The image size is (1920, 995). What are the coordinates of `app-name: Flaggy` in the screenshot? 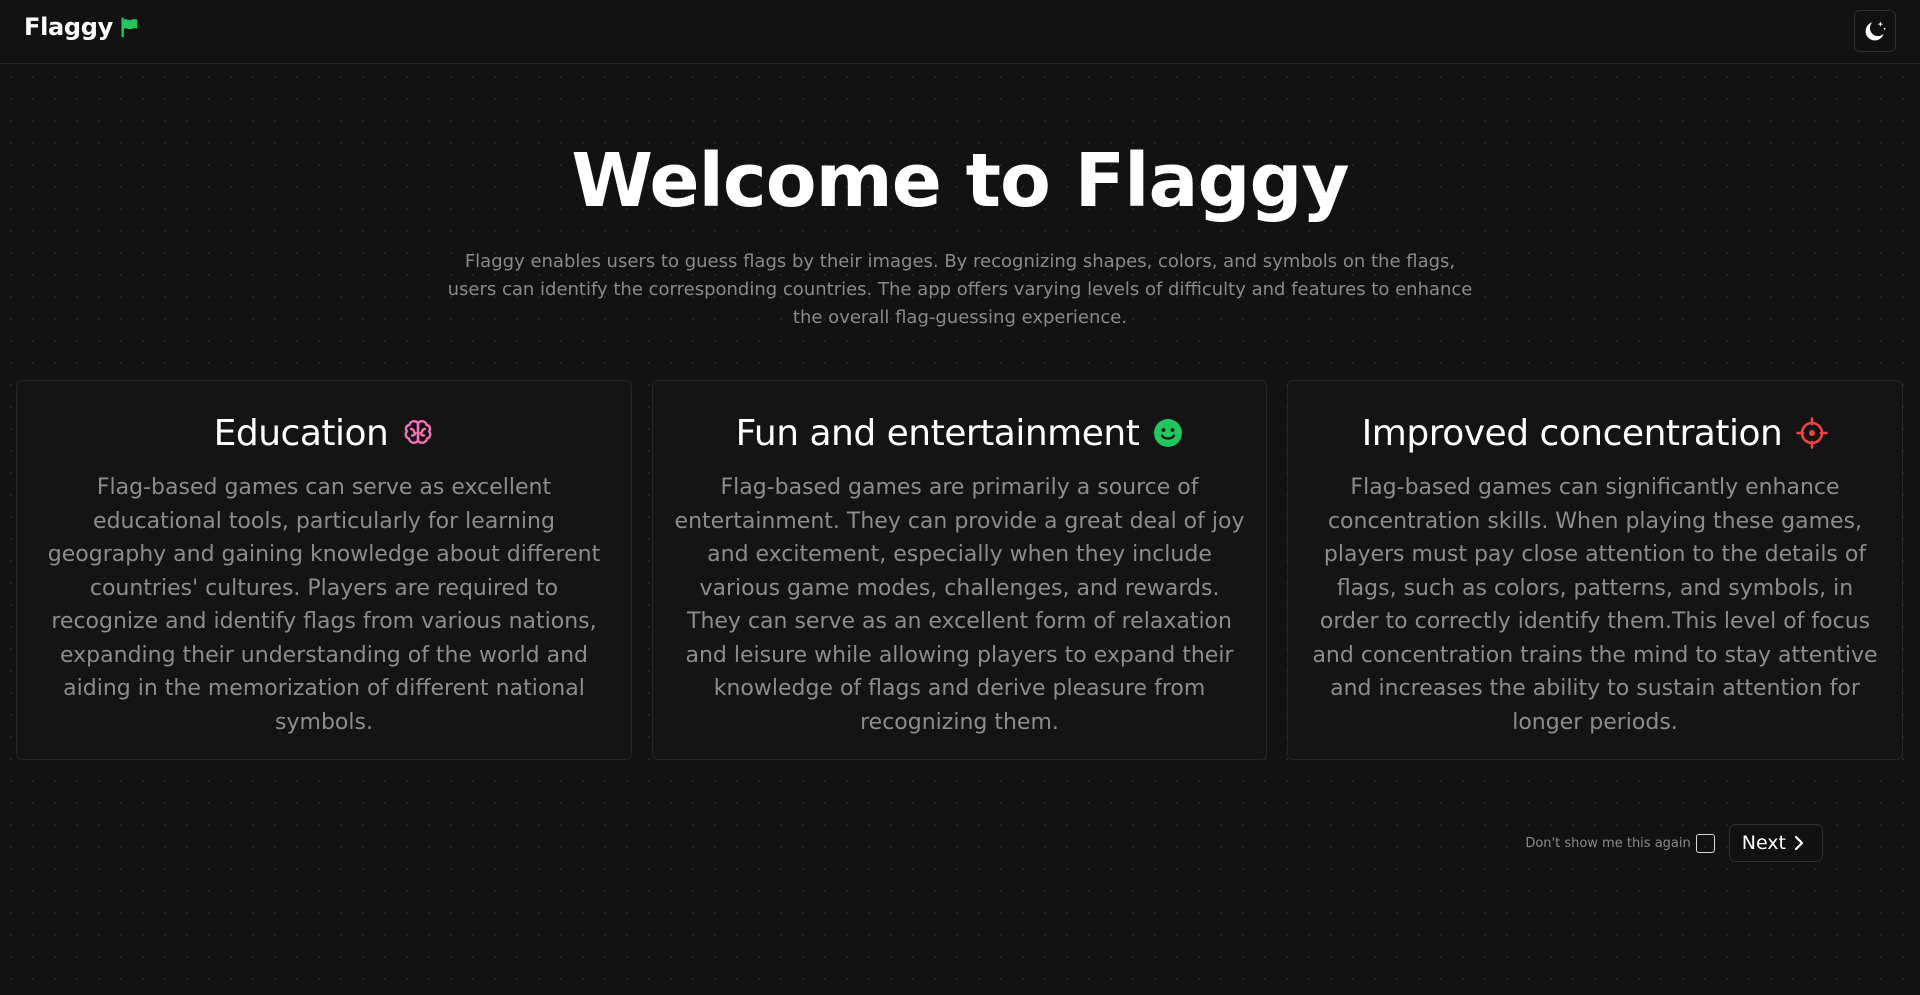 It's located at (69, 27).